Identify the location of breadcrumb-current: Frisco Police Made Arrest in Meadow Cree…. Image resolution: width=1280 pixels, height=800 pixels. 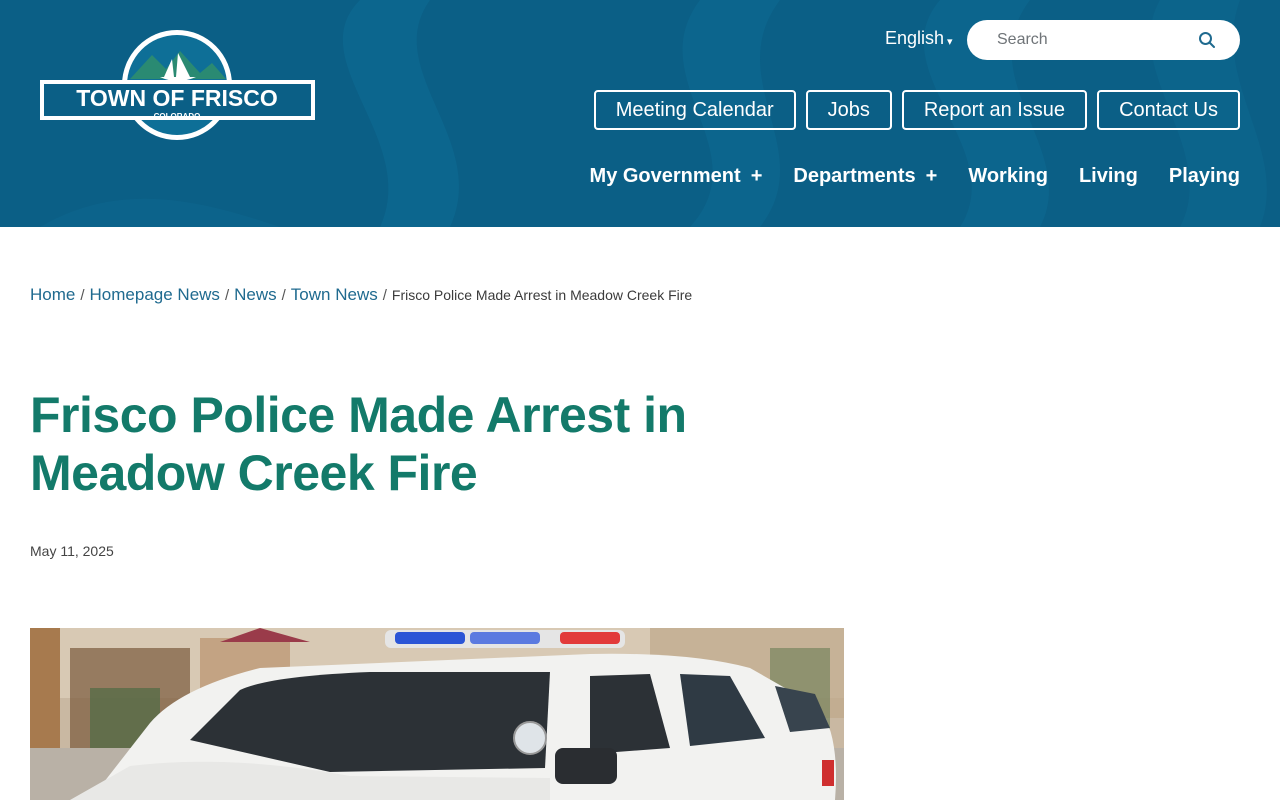
(542, 295).